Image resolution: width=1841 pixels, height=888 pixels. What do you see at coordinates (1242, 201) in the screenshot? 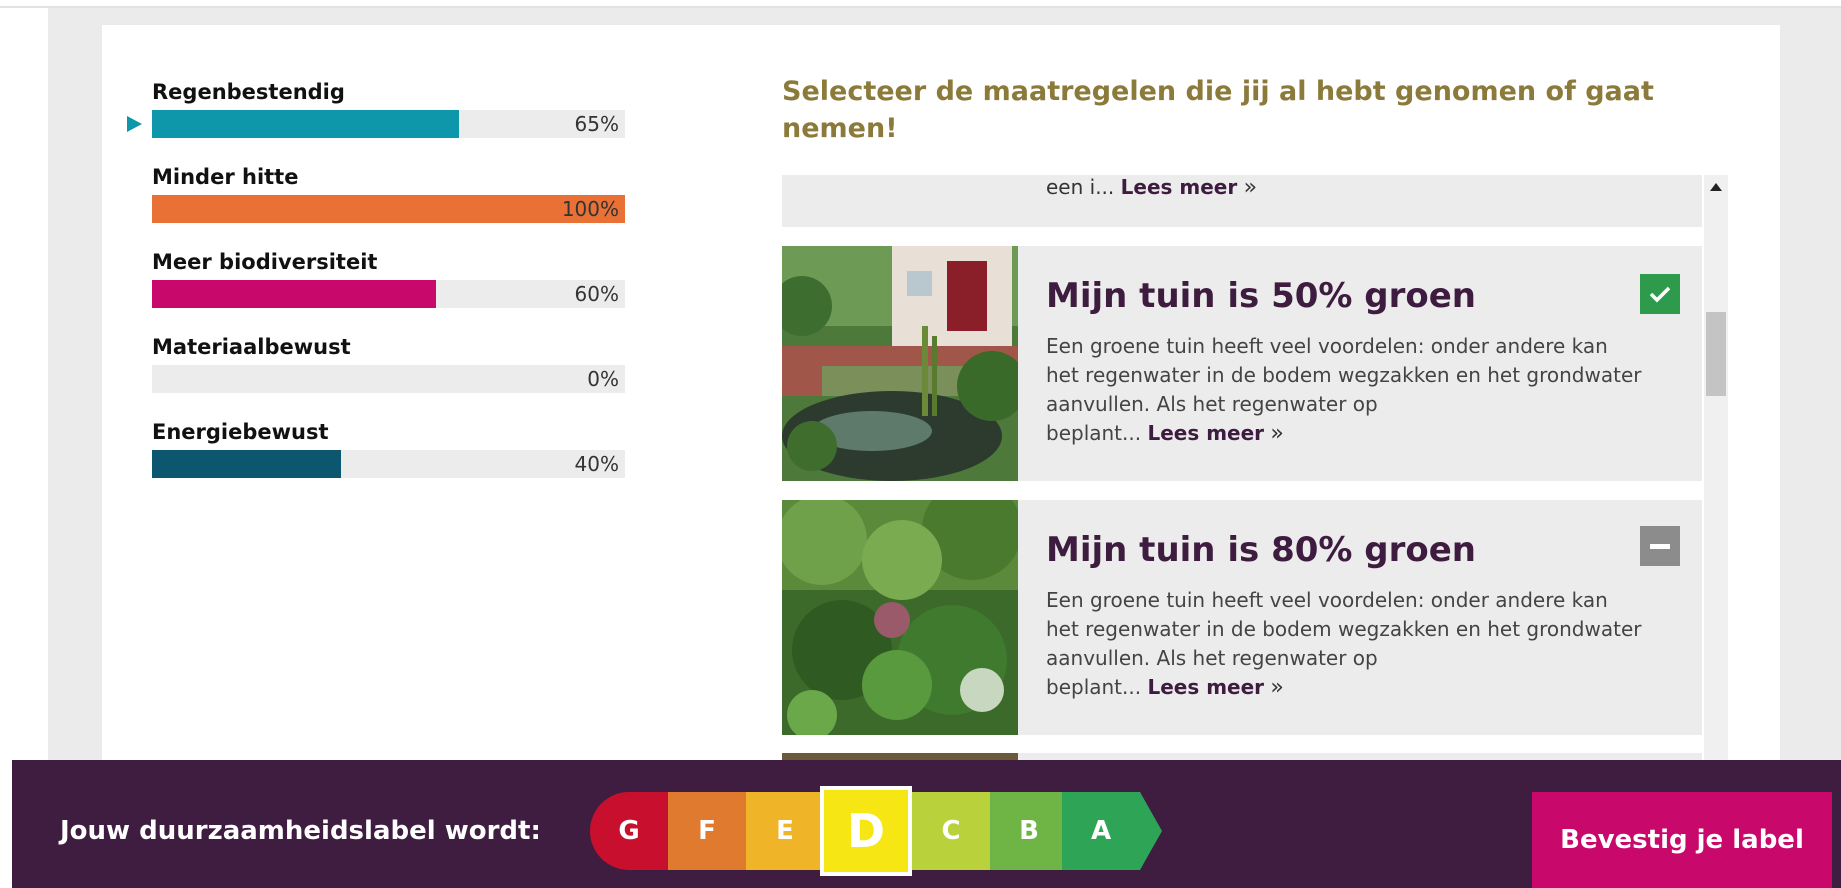
I see `list-item-partial: een i... Lees meer »` at bounding box center [1242, 201].